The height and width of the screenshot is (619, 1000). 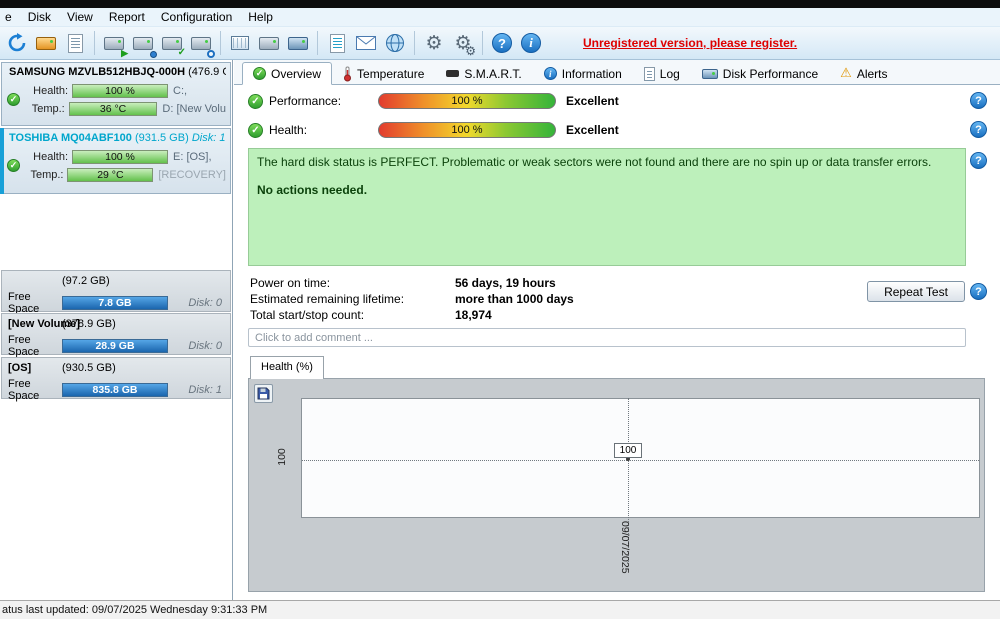 I want to click on report-button, so click(x=75, y=43).